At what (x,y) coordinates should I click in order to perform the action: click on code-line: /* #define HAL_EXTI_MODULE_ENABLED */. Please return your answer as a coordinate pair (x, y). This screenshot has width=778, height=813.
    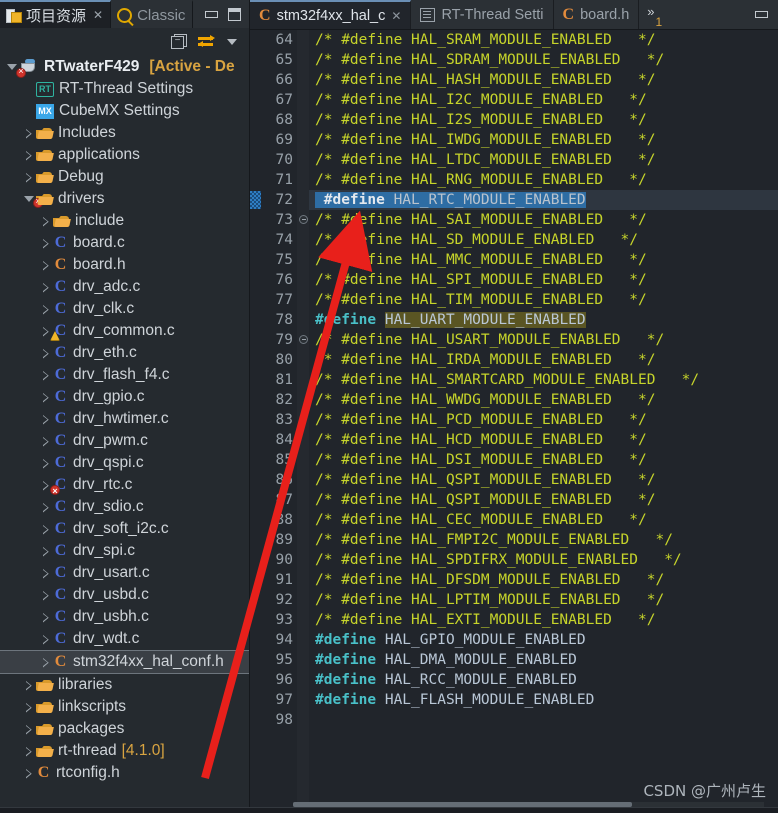
    Looking at the image, I should click on (543, 620).